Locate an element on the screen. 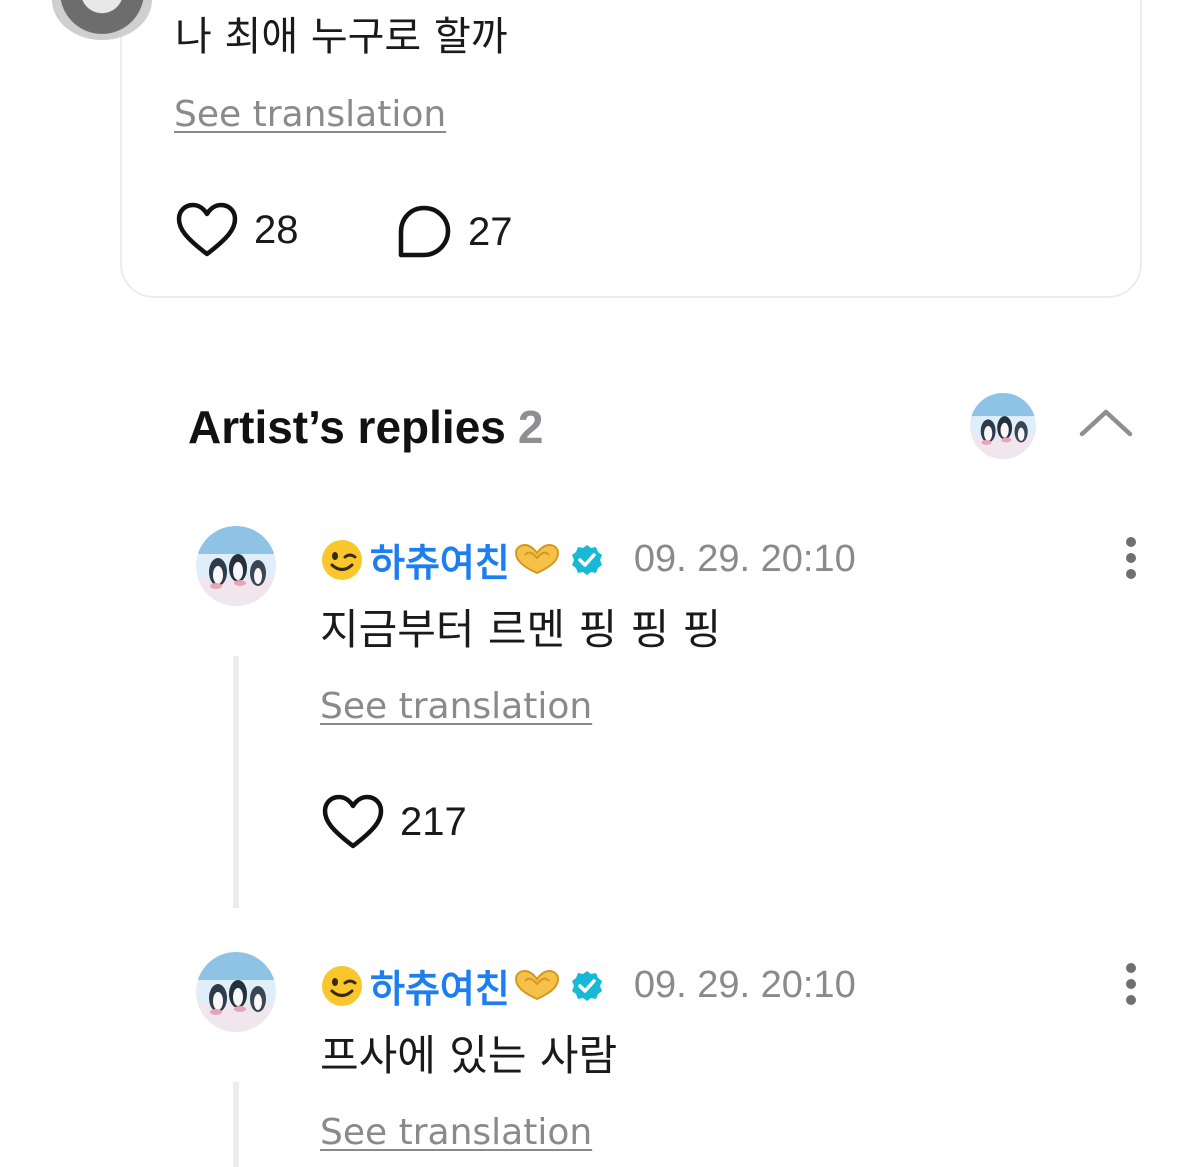 The image size is (1200, 1167). post-like-count: 28 is located at coordinates (276, 229).